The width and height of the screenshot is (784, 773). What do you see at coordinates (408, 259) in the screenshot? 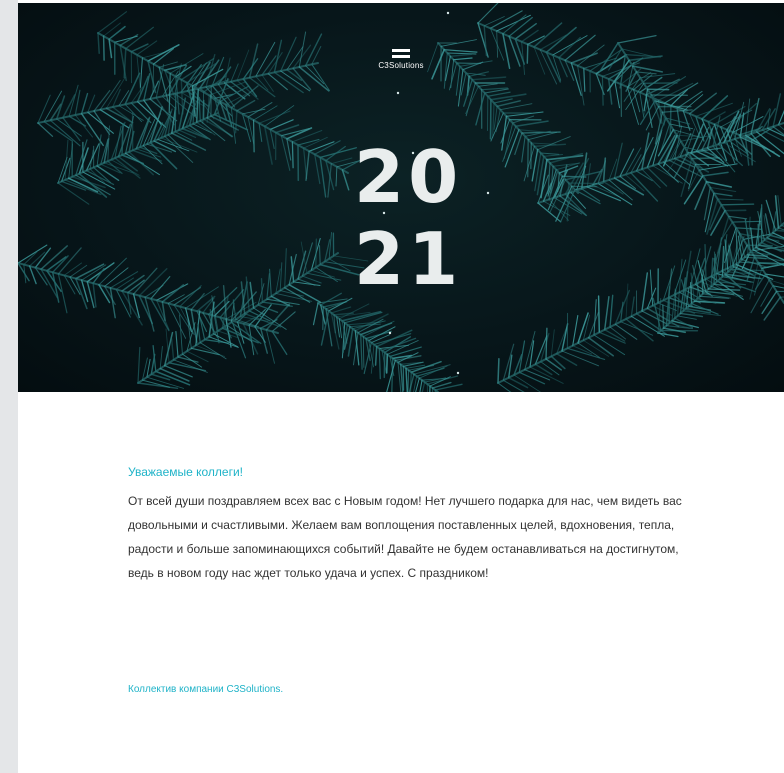
I see `year-bottom: 21` at bounding box center [408, 259].